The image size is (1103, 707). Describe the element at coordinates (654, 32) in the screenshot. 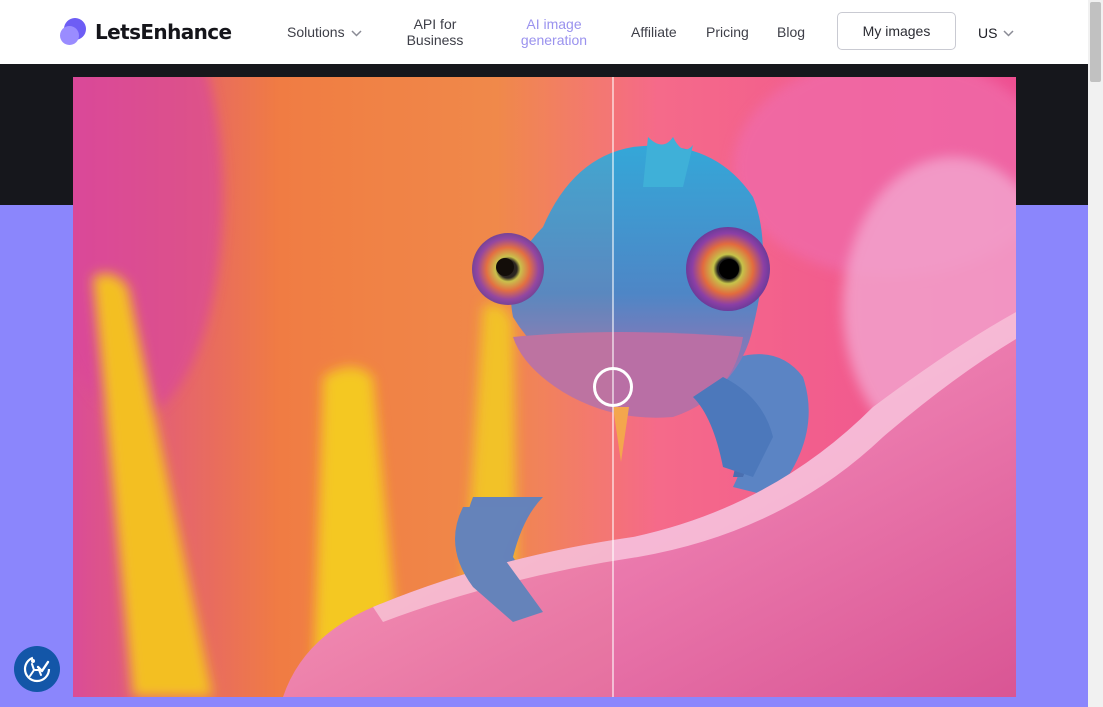

I see `nav-affiliate: Affiliate` at that location.